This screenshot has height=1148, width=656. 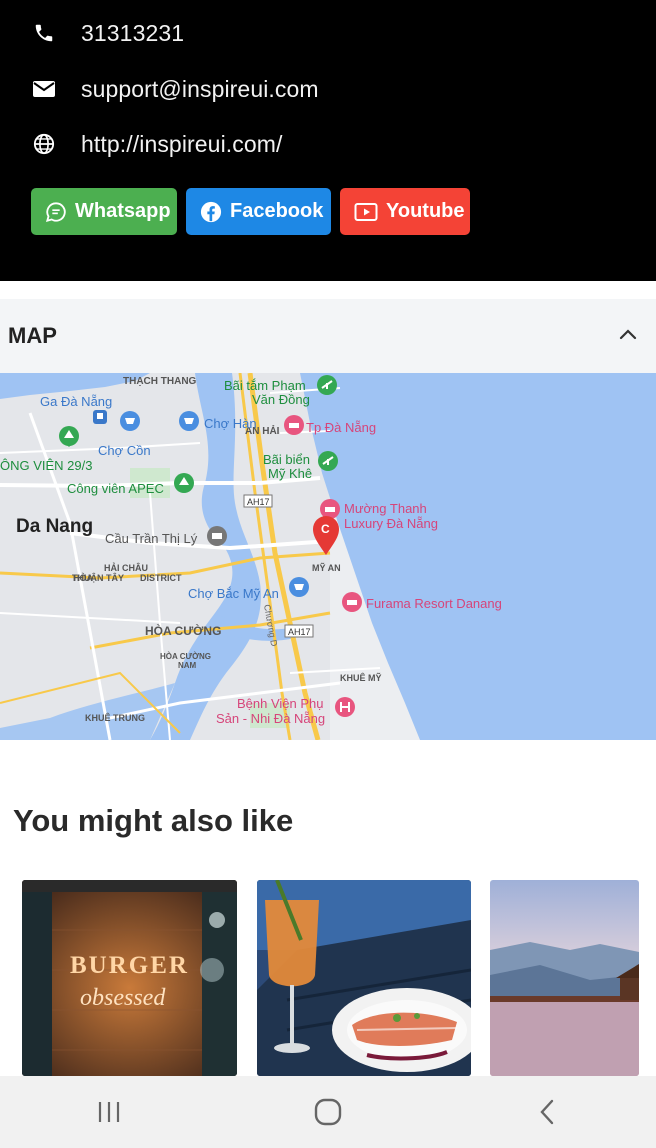 I want to click on map-title: MAP, so click(x=32, y=335).